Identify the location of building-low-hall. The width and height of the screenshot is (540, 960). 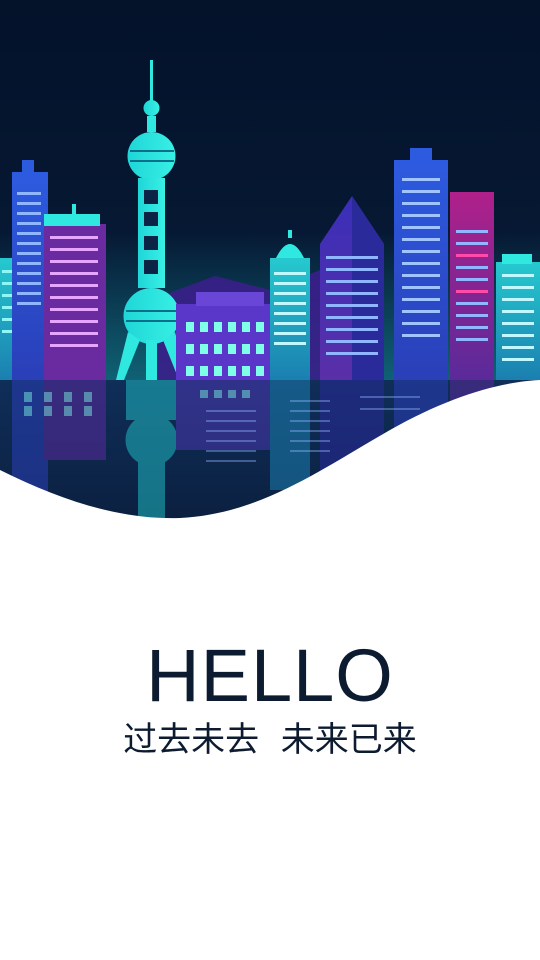
(230, 336).